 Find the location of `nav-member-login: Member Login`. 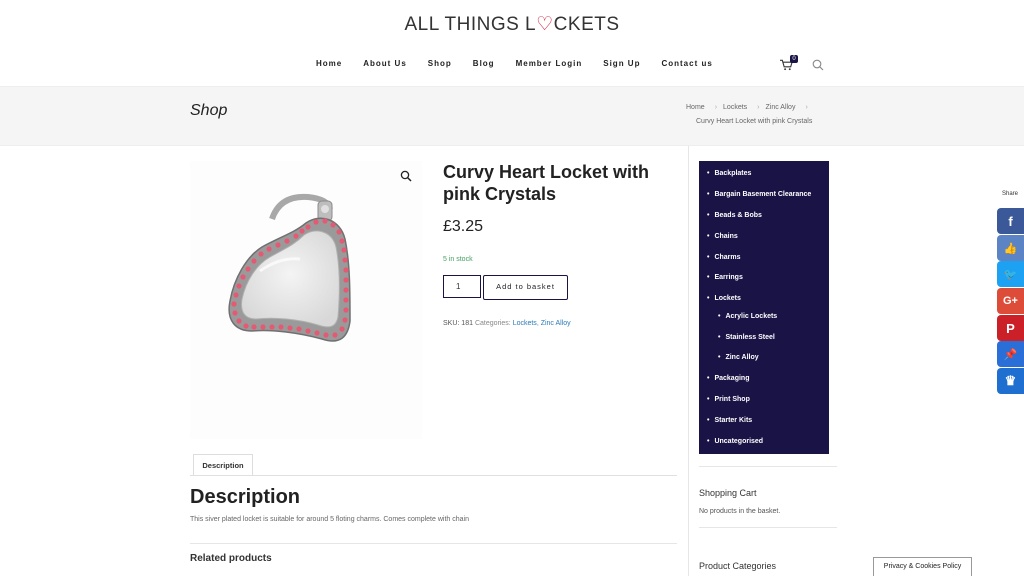

nav-member-login: Member Login is located at coordinates (549, 63).